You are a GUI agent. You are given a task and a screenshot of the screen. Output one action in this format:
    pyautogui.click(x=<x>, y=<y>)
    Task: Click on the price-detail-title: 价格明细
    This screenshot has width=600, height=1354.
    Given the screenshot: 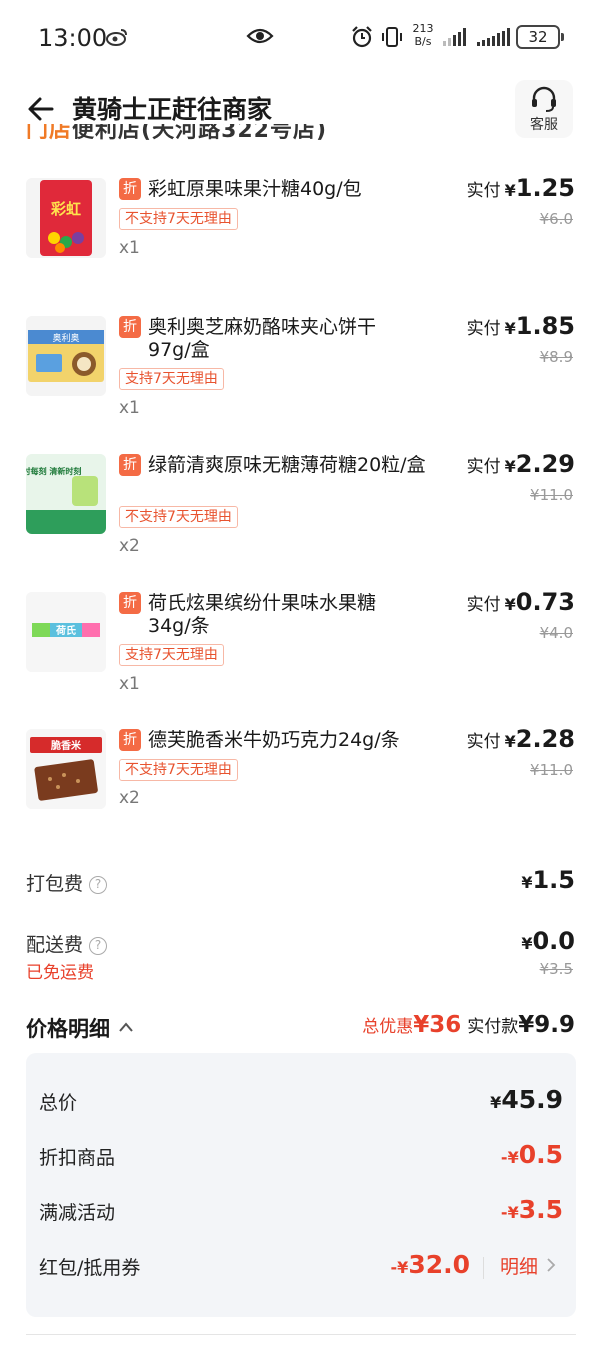 What is the action you would take?
    pyautogui.click(x=68, y=1029)
    